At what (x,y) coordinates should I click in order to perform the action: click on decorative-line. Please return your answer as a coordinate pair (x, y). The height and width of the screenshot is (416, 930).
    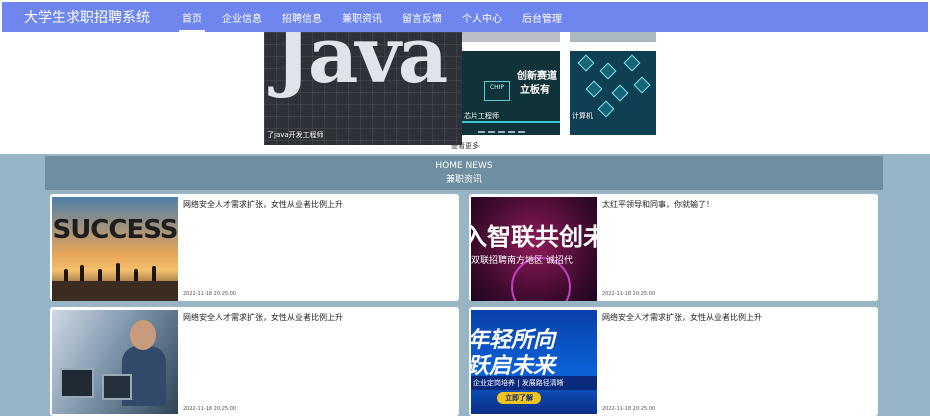
    Looking at the image, I should click on (511, 122).